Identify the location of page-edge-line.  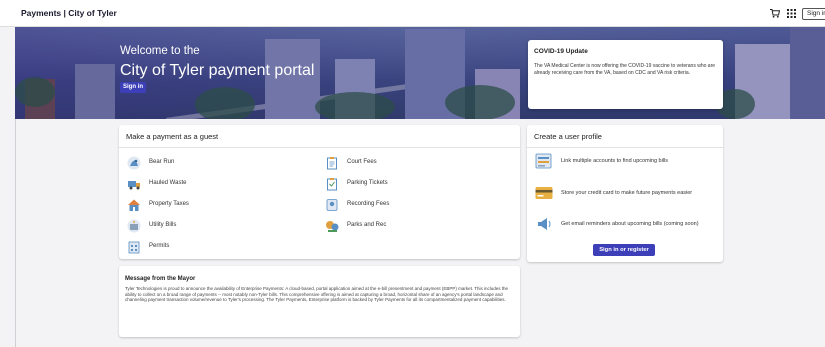
(15, 233).